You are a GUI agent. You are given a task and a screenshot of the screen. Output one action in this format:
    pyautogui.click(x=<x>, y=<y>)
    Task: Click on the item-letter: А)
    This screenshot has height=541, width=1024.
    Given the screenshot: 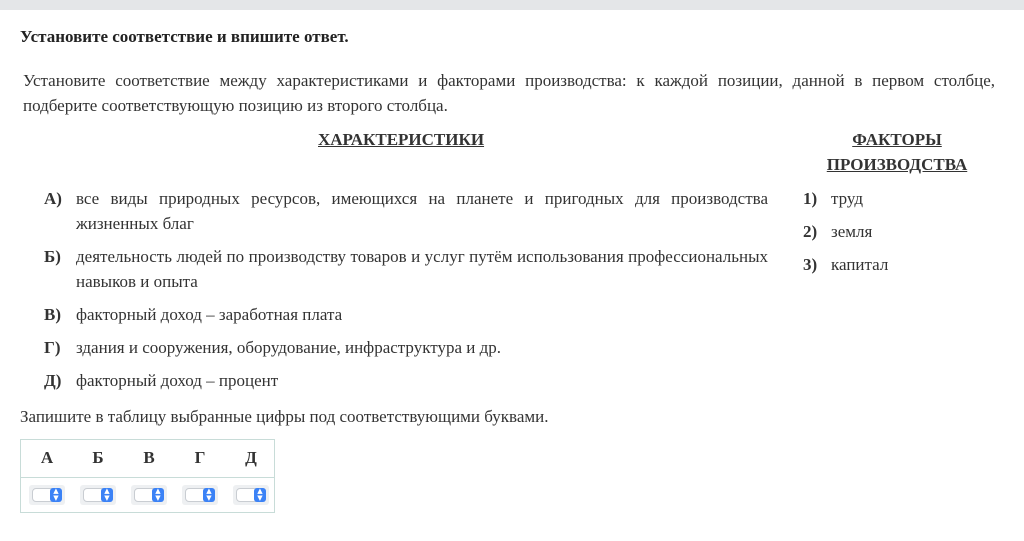 What is the action you would take?
    pyautogui.click(x=53, y=198)
    